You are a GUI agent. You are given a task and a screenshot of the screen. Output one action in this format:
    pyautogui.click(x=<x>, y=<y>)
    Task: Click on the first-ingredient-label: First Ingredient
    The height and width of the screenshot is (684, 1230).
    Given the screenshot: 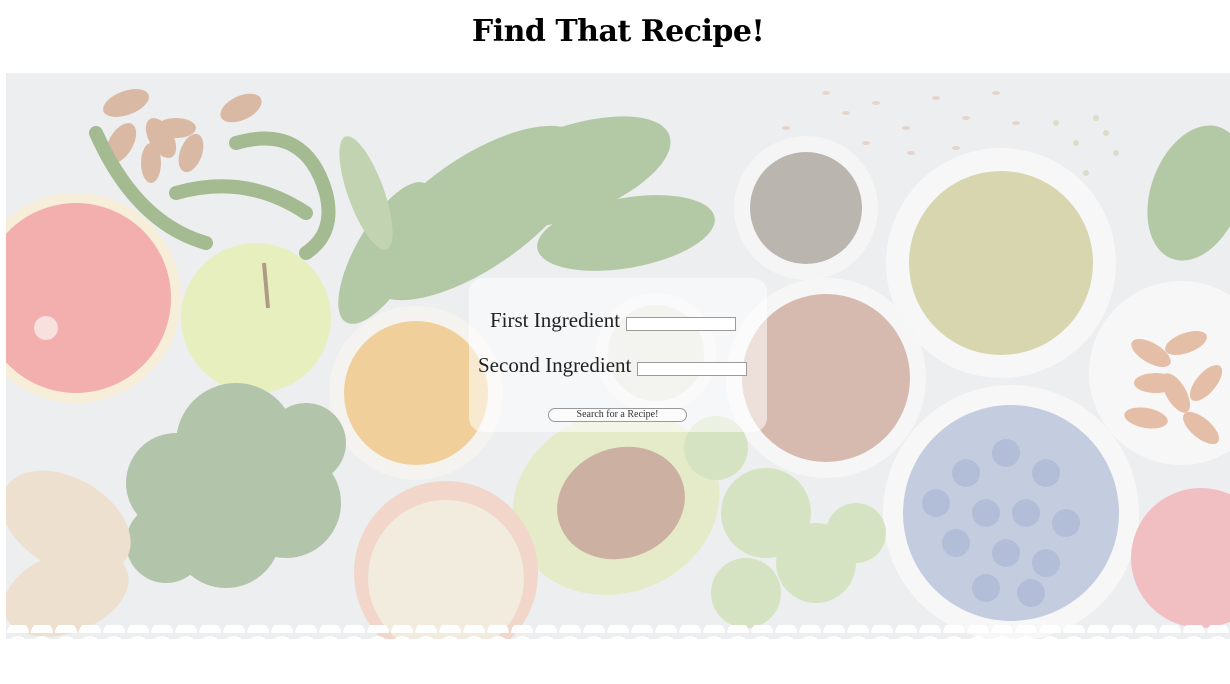 What is the action you would take?
    pyautogui.click(x=555, y=320)
    